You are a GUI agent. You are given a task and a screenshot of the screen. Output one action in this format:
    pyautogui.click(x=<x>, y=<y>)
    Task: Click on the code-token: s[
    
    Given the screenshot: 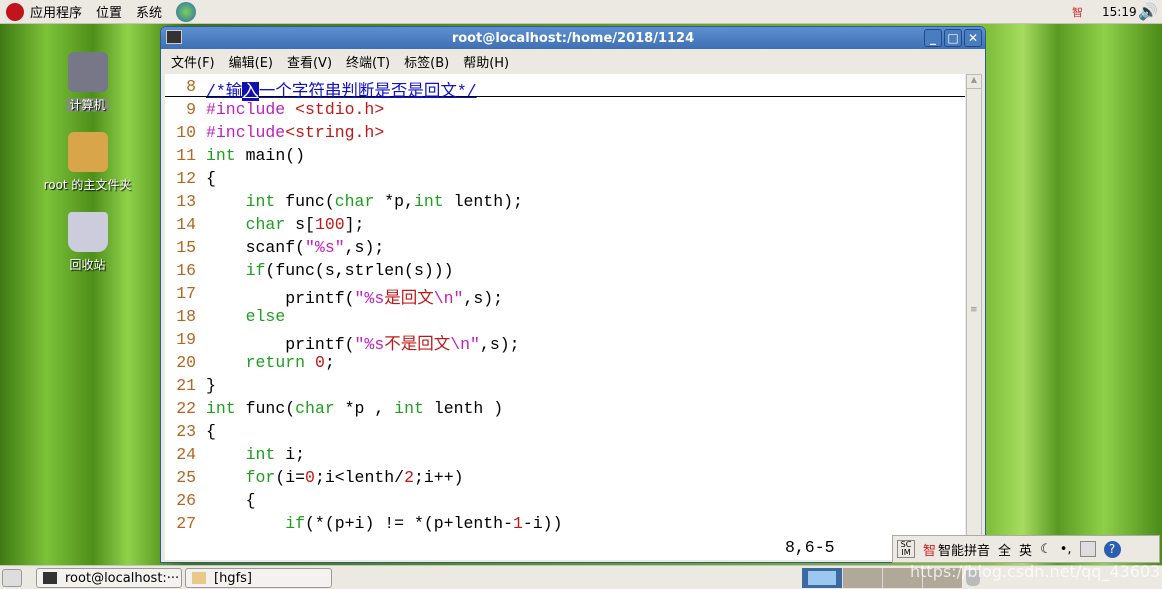 What is the action you would take?
    pyautogui.click(x=300, y=224)
    